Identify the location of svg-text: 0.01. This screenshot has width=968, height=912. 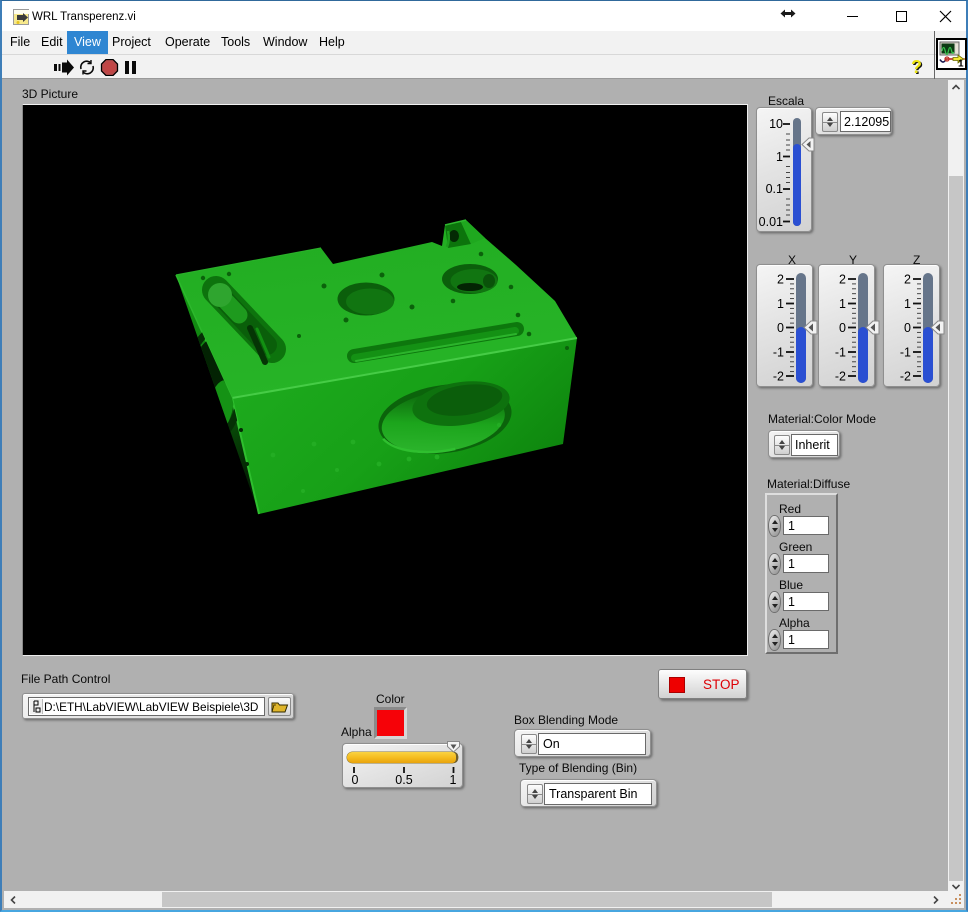
(771, 222).